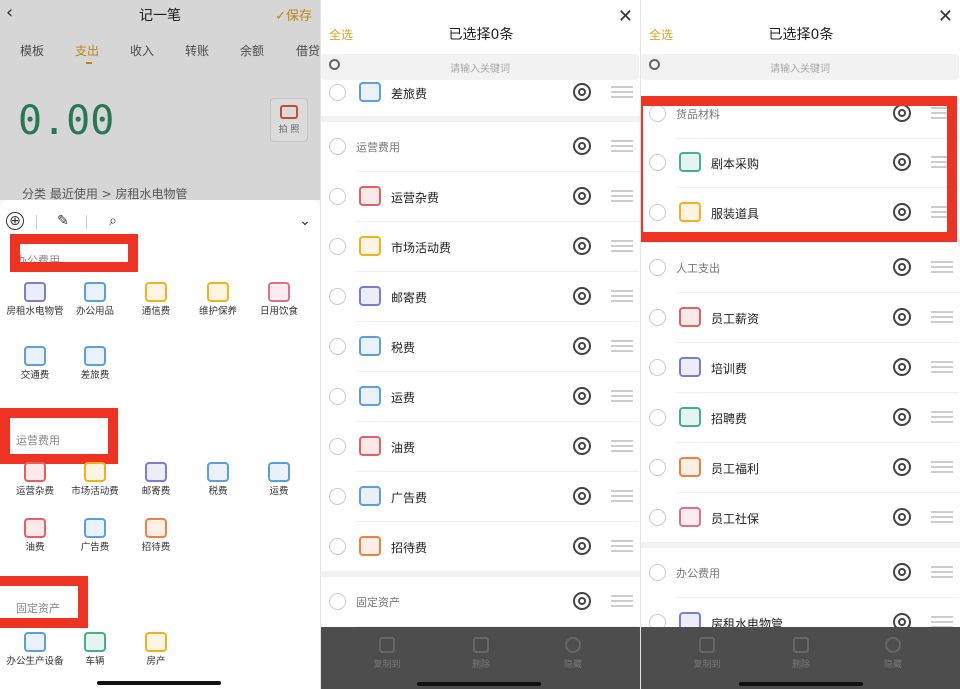 This screenshot has width=960, height=689. I want to click on category-row: 员工社保, so click(800, 518).